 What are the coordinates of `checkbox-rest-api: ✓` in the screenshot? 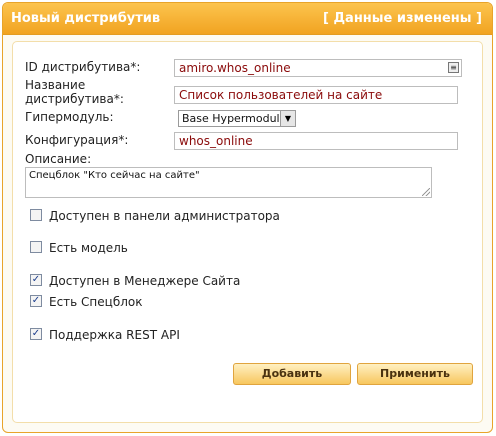 It's located at (36, 334).